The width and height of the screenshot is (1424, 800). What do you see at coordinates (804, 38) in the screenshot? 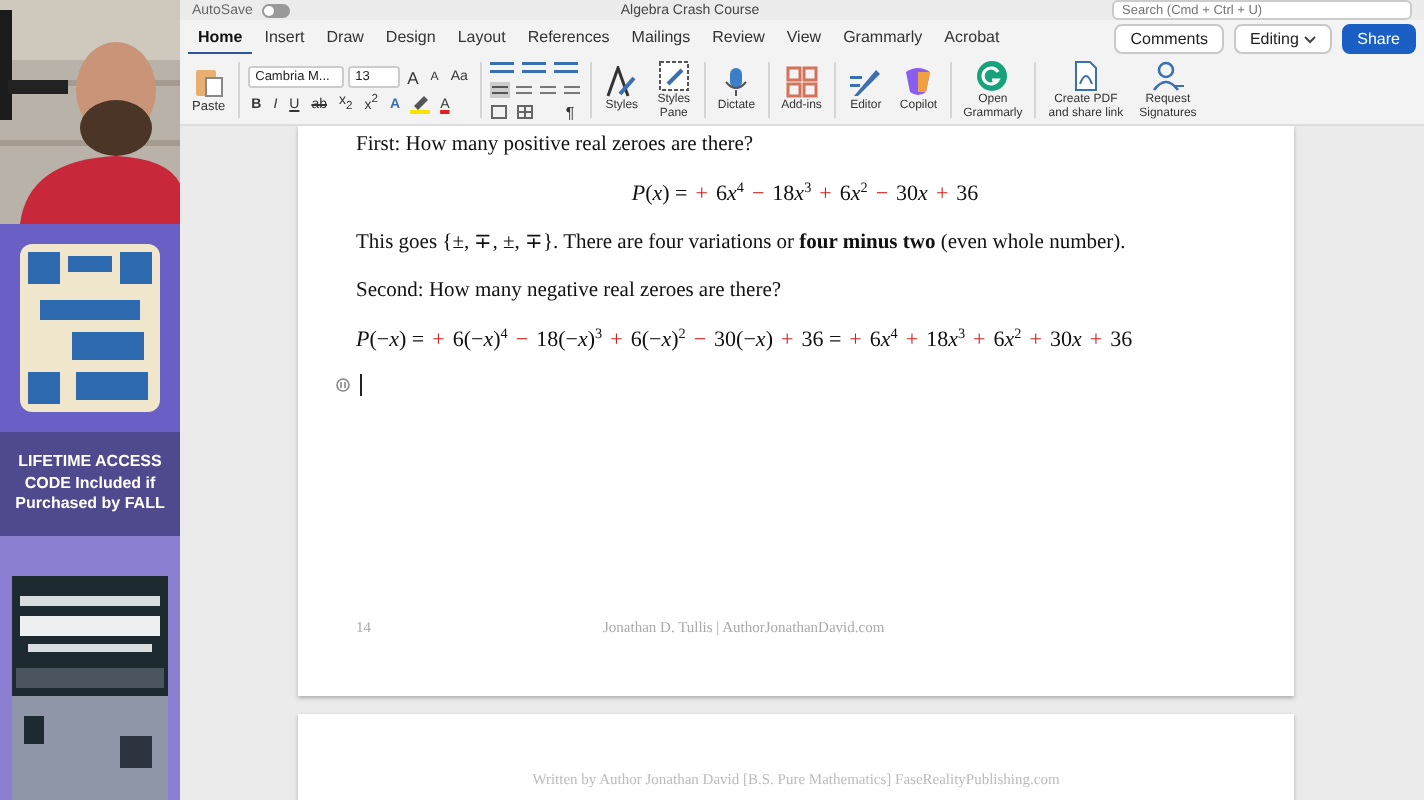
I see `ribbon-tab: View` at bounding box center [804, 38].